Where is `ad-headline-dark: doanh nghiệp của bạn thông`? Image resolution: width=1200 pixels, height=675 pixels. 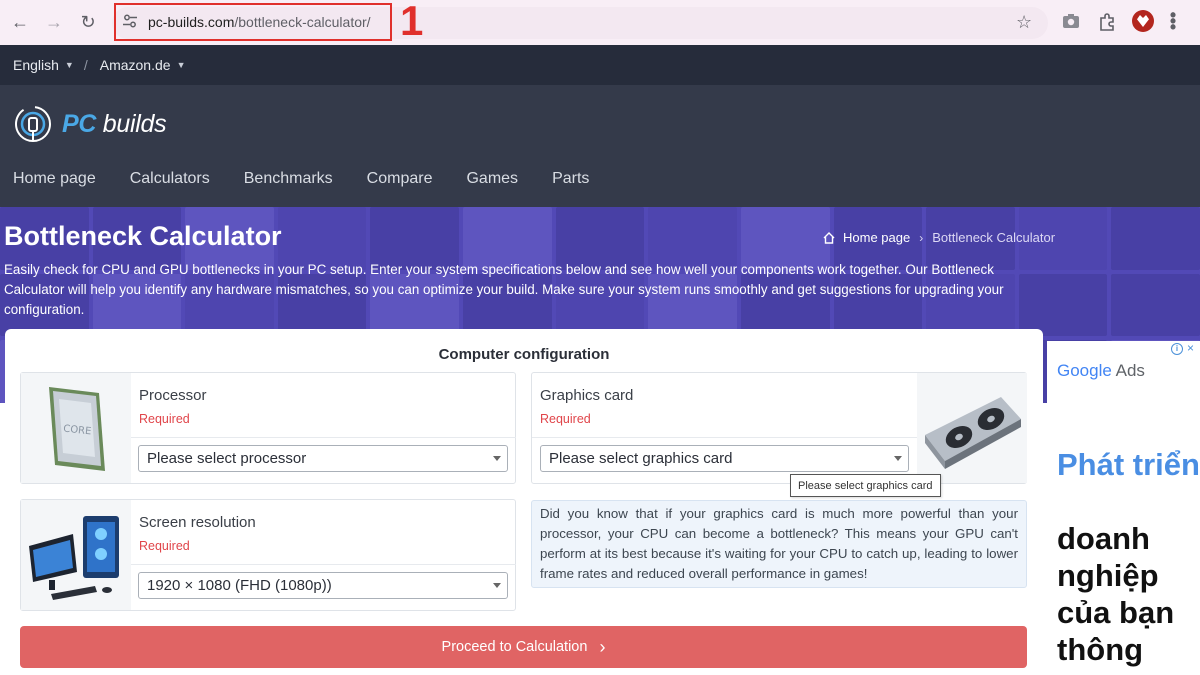
ad-headline-dark: doanh nghiệp của bạn thông is located at coordinates (1116, 594).